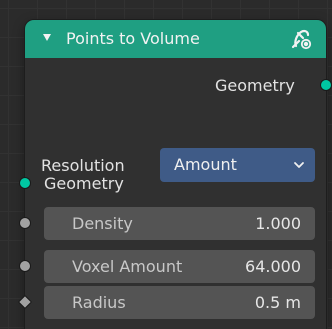  What do you see at coordinates (83, 165) in the screenshot?
I see `resolution-label: Resolution` at bounding box center [83, 165].